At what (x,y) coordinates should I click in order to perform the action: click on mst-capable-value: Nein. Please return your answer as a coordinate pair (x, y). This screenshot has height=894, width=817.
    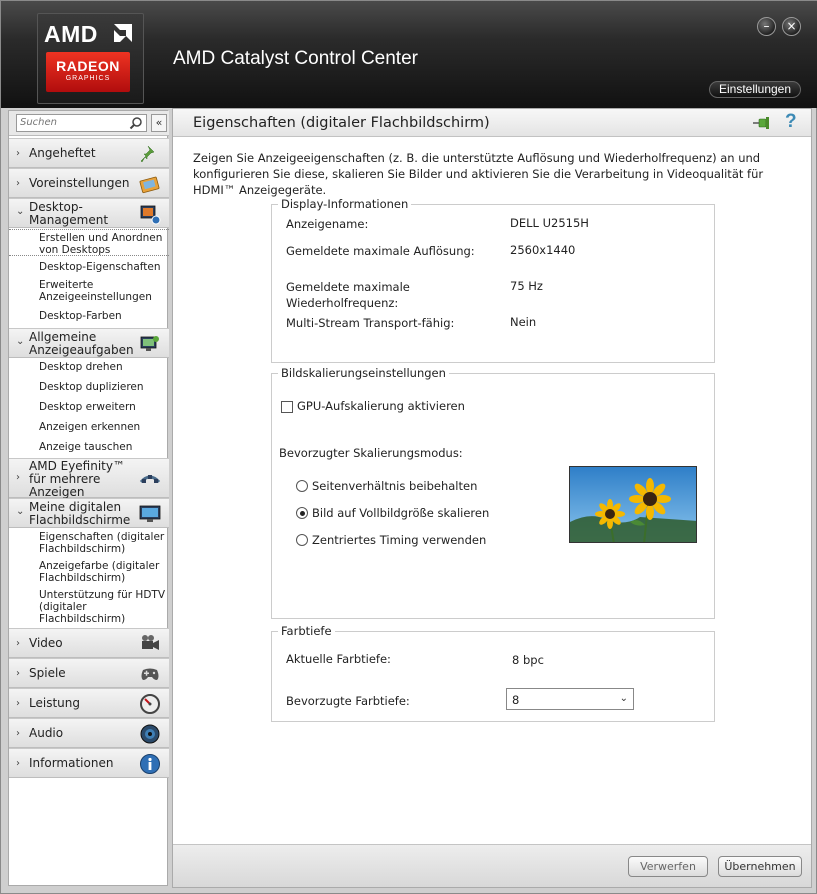
    Looking at the image, I should click on (523, 322).